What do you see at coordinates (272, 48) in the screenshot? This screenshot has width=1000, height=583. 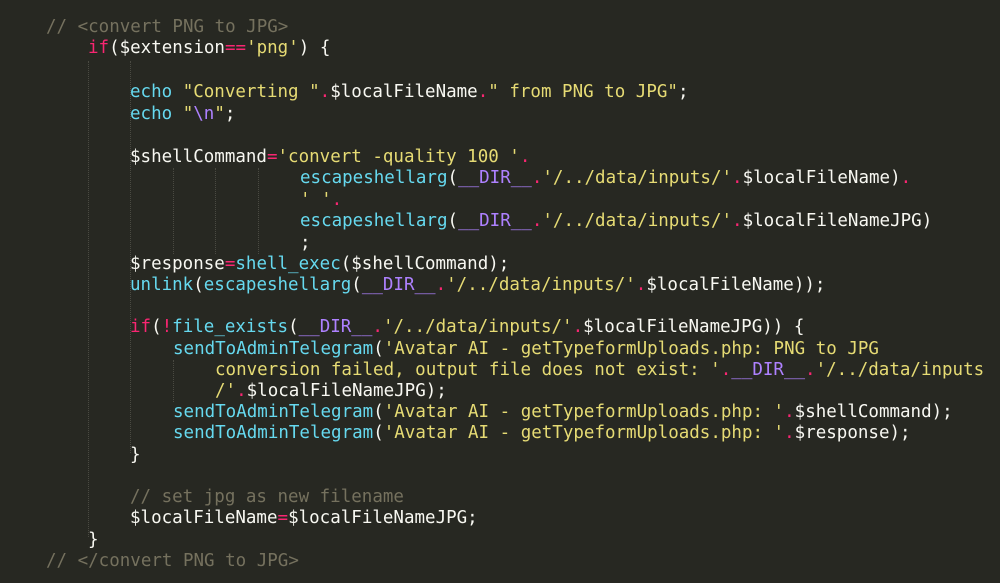 I see `code-token-string: 'png'` at bounding box center [272, 48].